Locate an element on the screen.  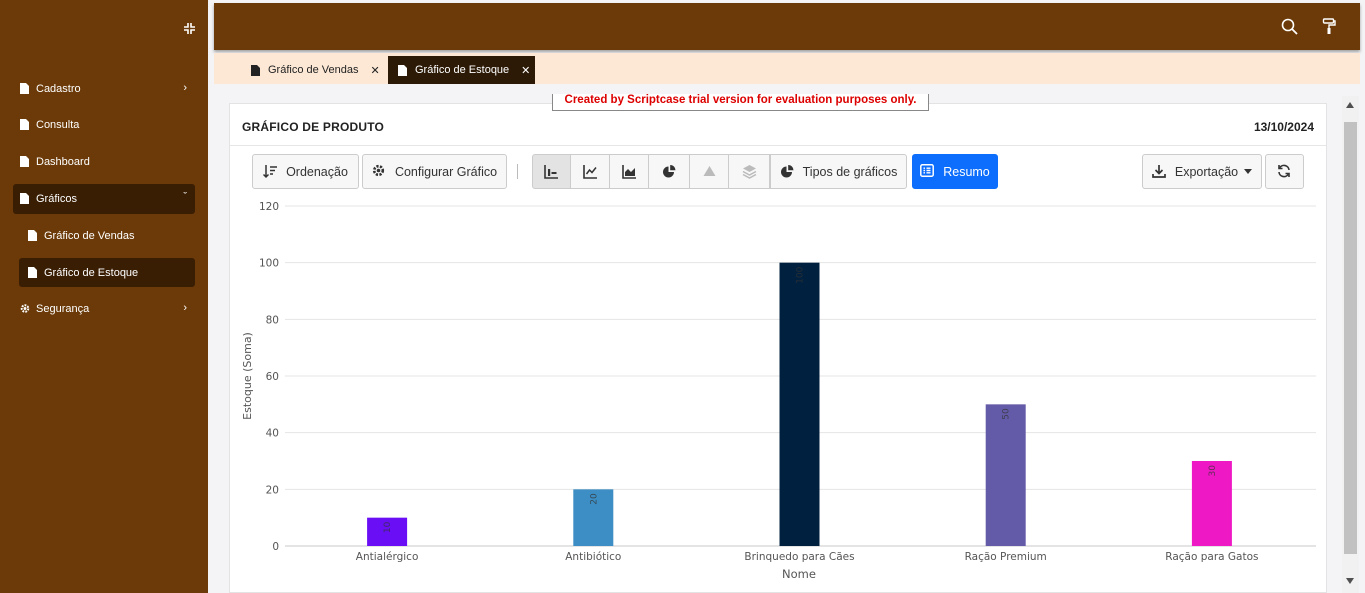
area-chart-icon is located at coordinates (629, 171).